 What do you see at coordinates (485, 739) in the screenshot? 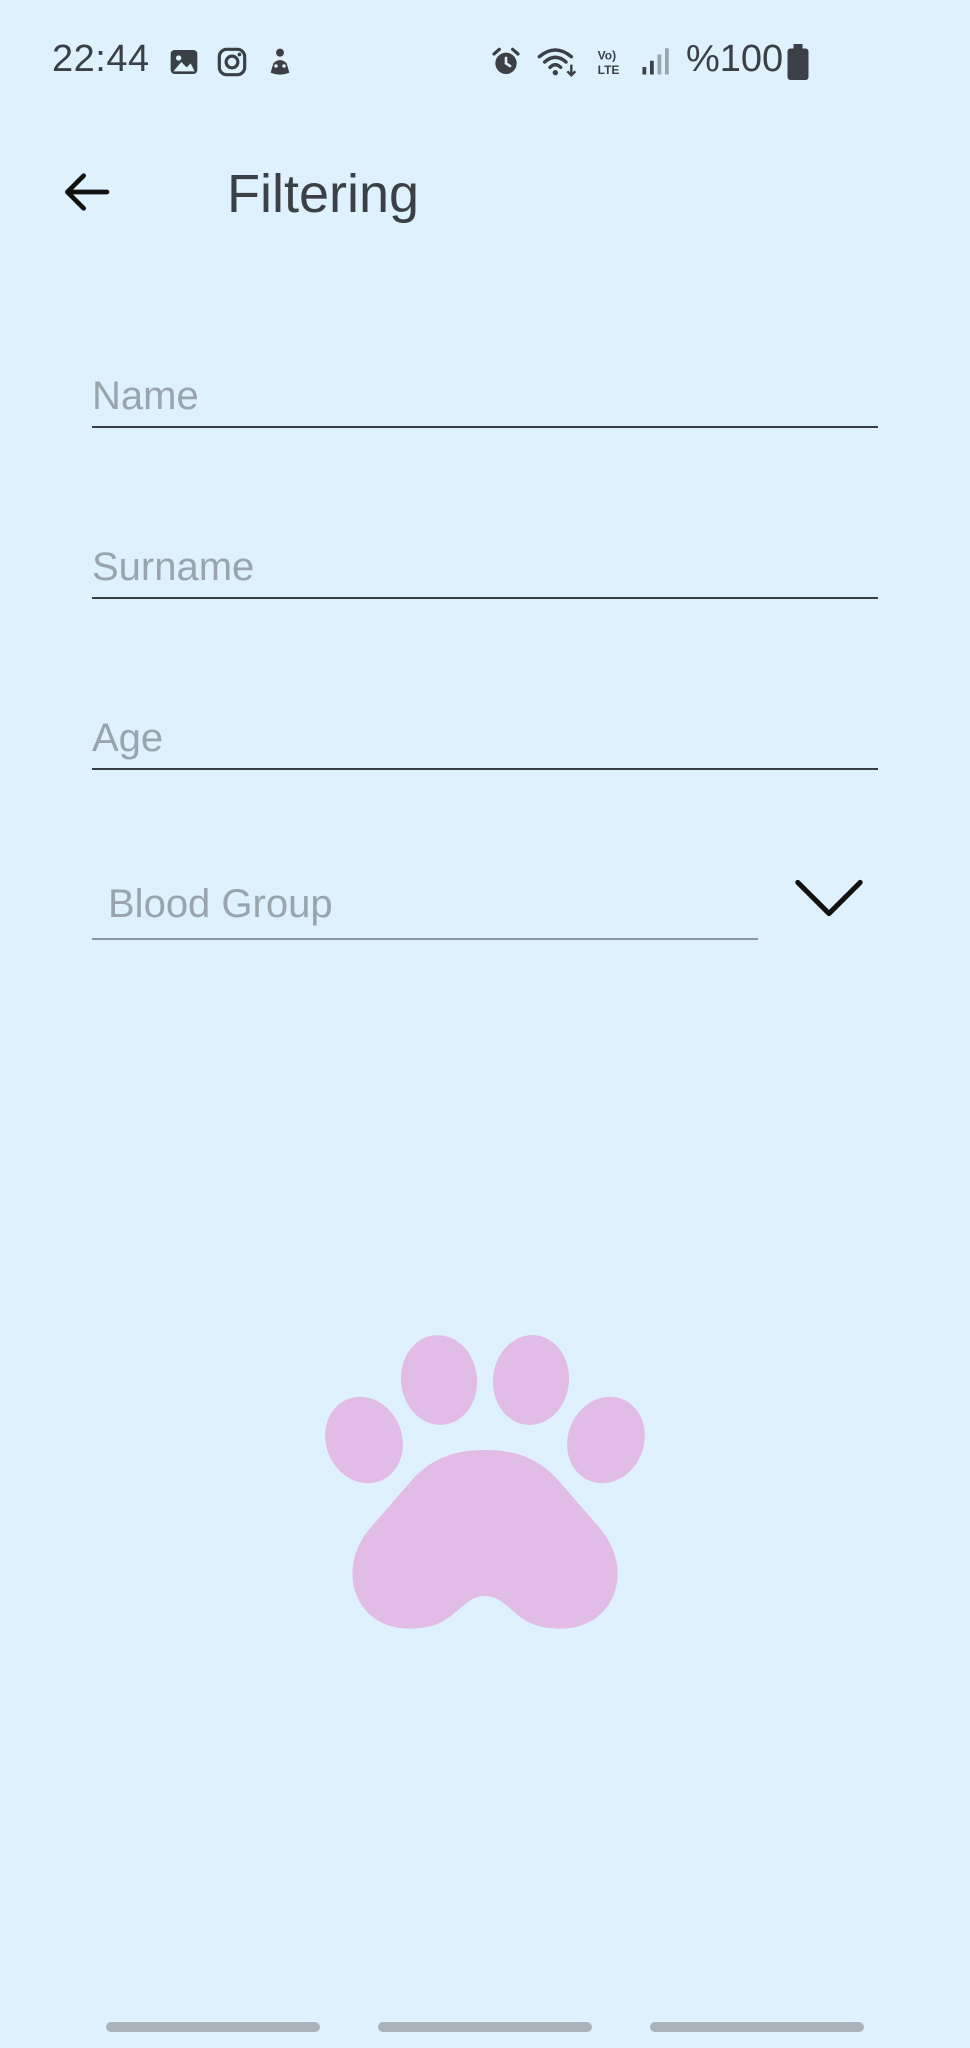
I see `age-input` at bounding box center [485, 739].